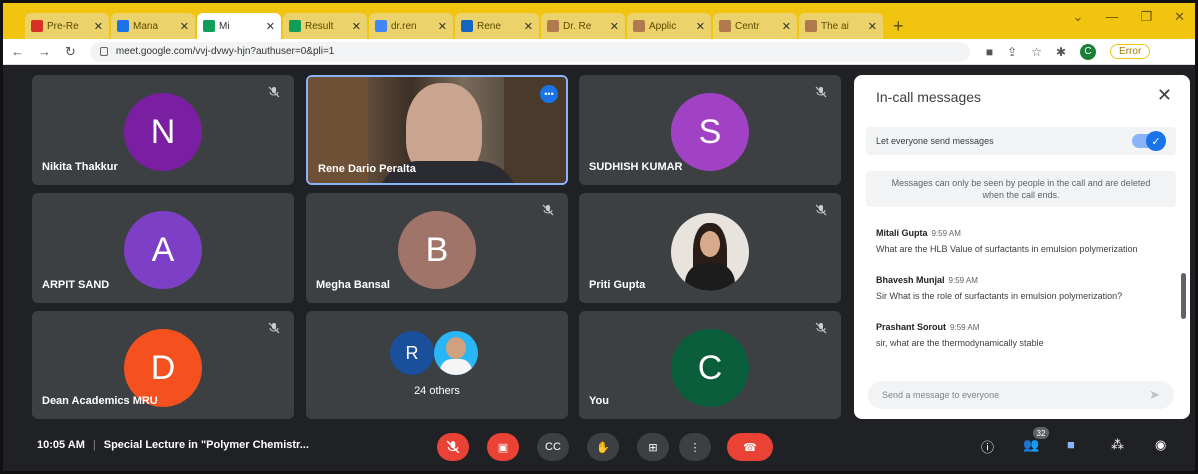  Describe the element at coordinates (44, 51) in the screenshot. I see `forward-arrow-icon: →` at that location.